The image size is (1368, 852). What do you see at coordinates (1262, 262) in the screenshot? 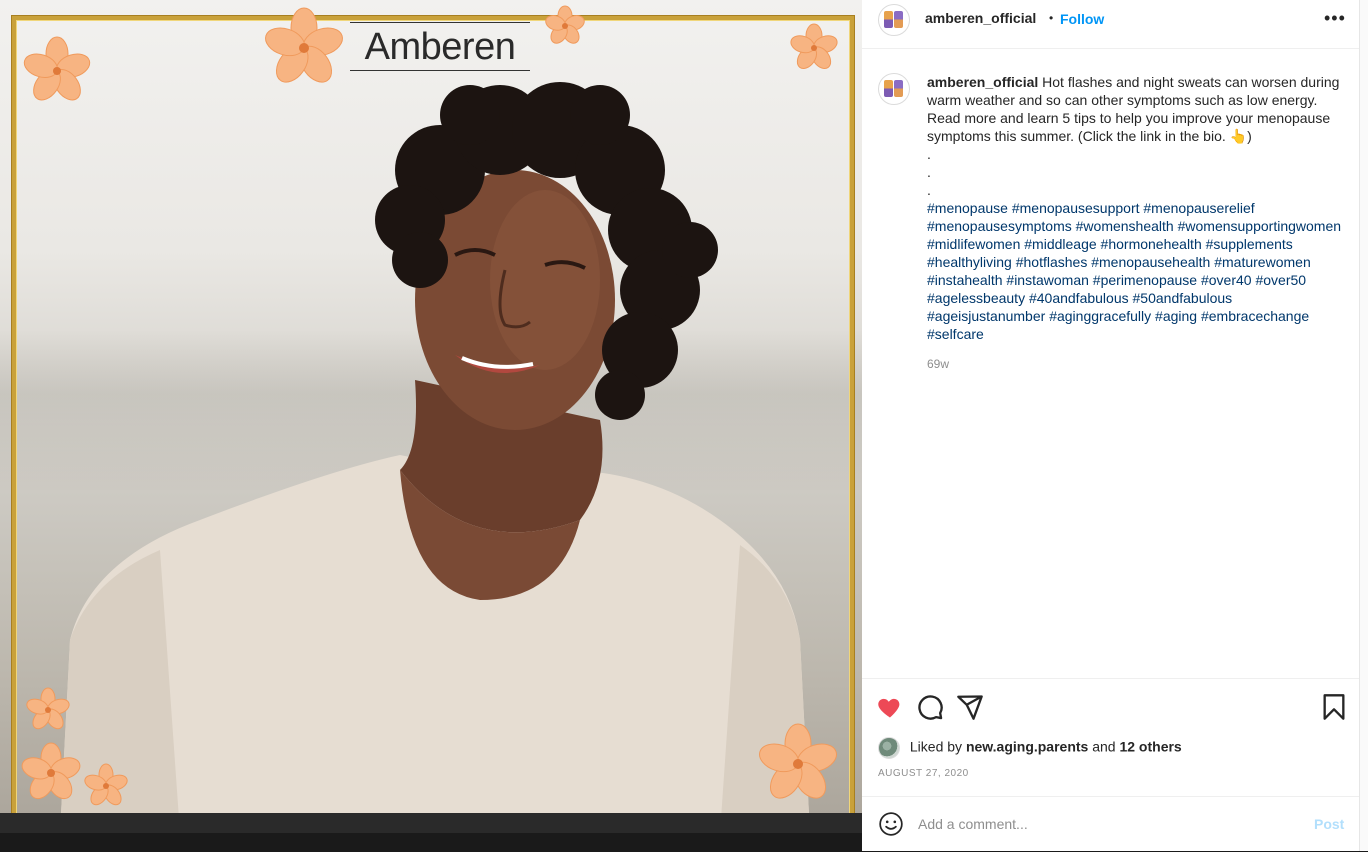
I see `hashtag-link: #maturewomen` at bounding box center [1262, 262].